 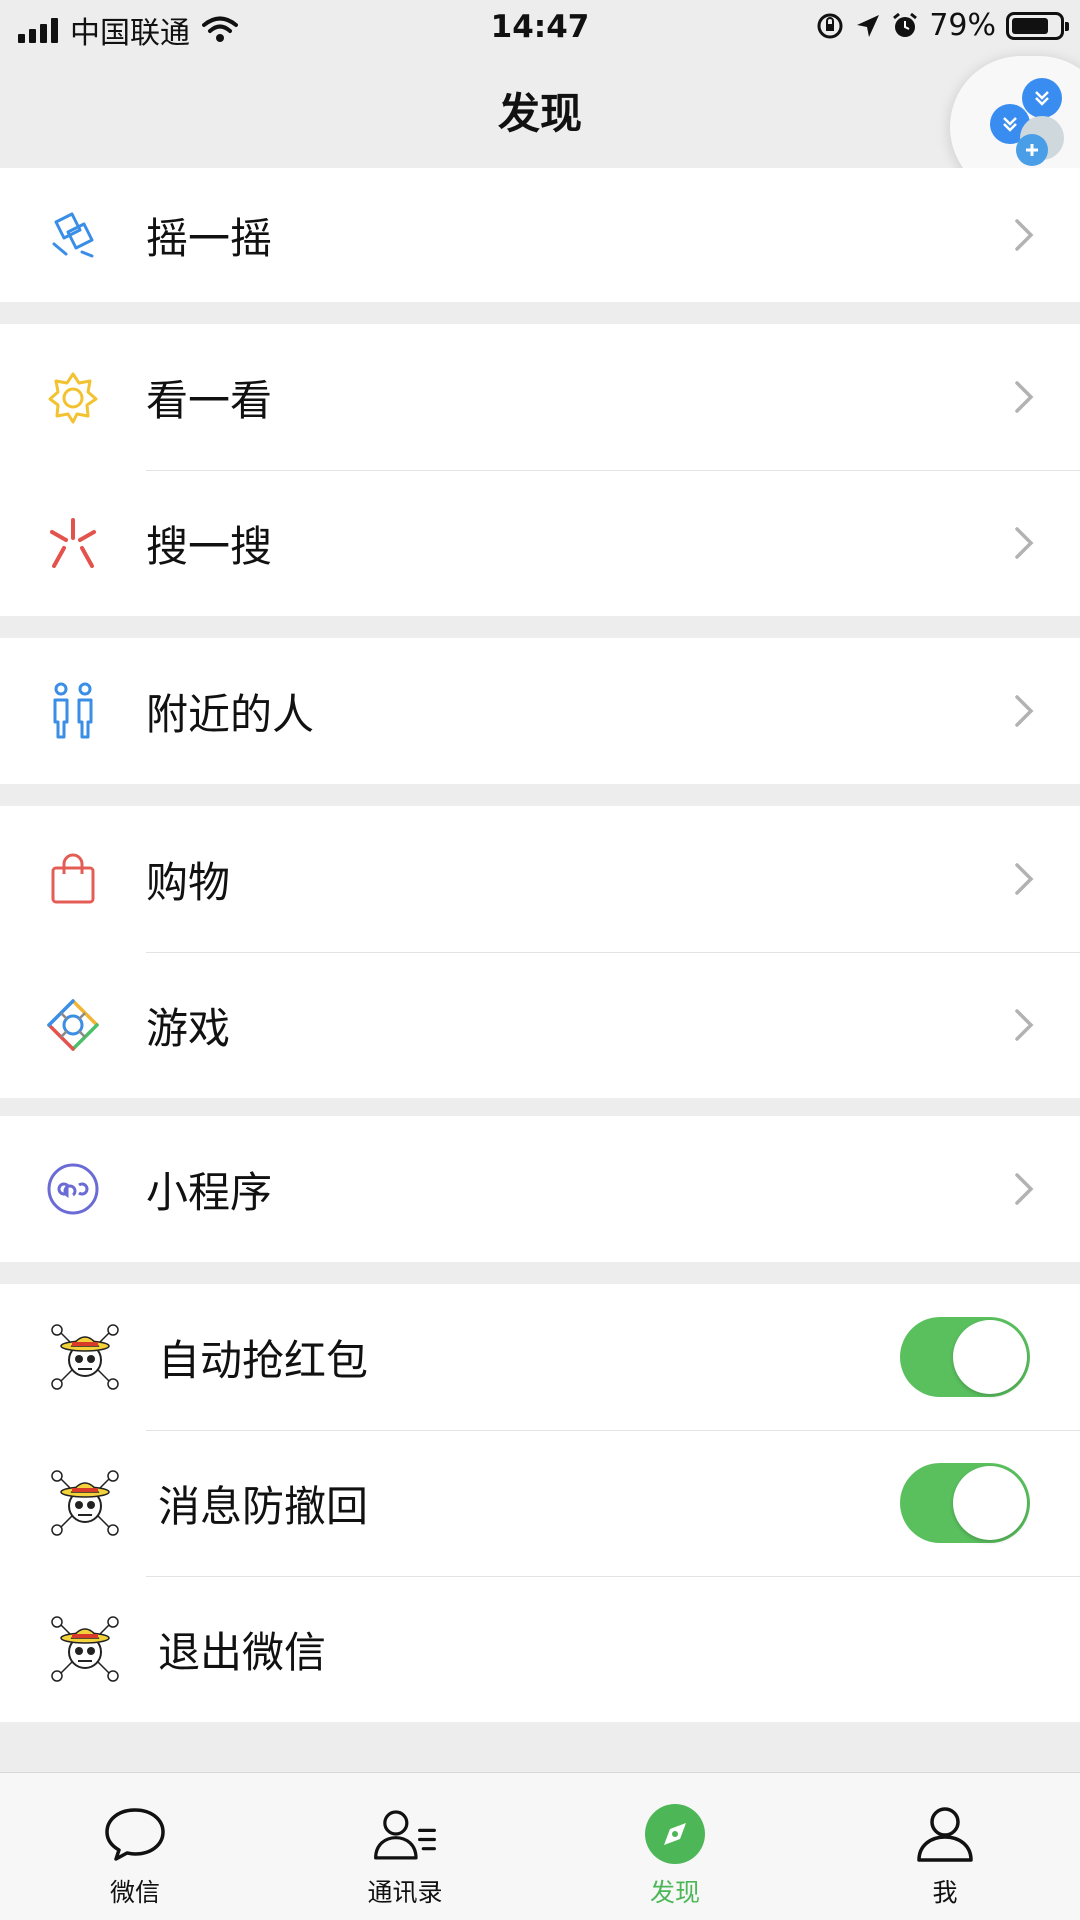 I want to click on top-stories-icon, so click(x=73, y=397).